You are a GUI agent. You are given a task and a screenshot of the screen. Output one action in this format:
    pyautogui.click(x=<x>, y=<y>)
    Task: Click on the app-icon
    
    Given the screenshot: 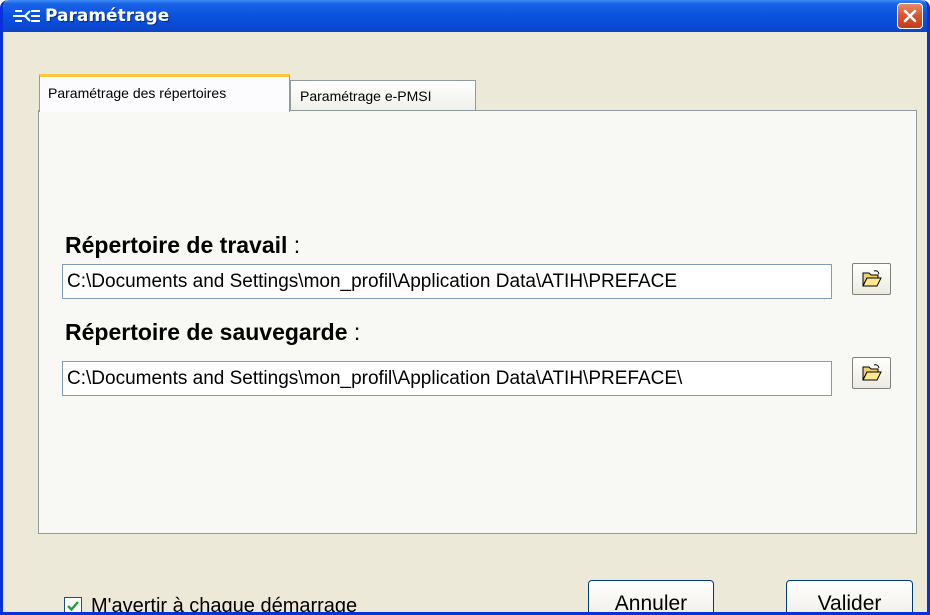 What is the action you would take?
    pyautogui.click(x=27, y=16)
    